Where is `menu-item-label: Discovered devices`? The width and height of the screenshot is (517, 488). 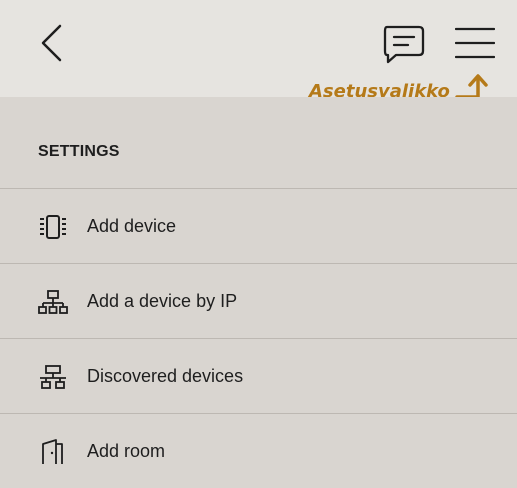 menu-item-label: Discovered devices is located at coordinates (165, 376).